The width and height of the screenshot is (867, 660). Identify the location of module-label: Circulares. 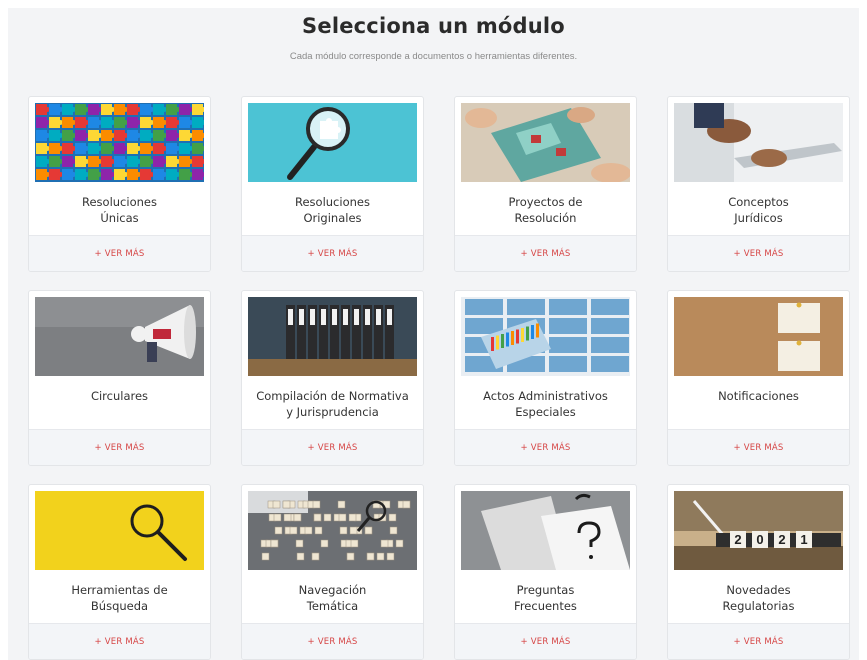
(119, 396).